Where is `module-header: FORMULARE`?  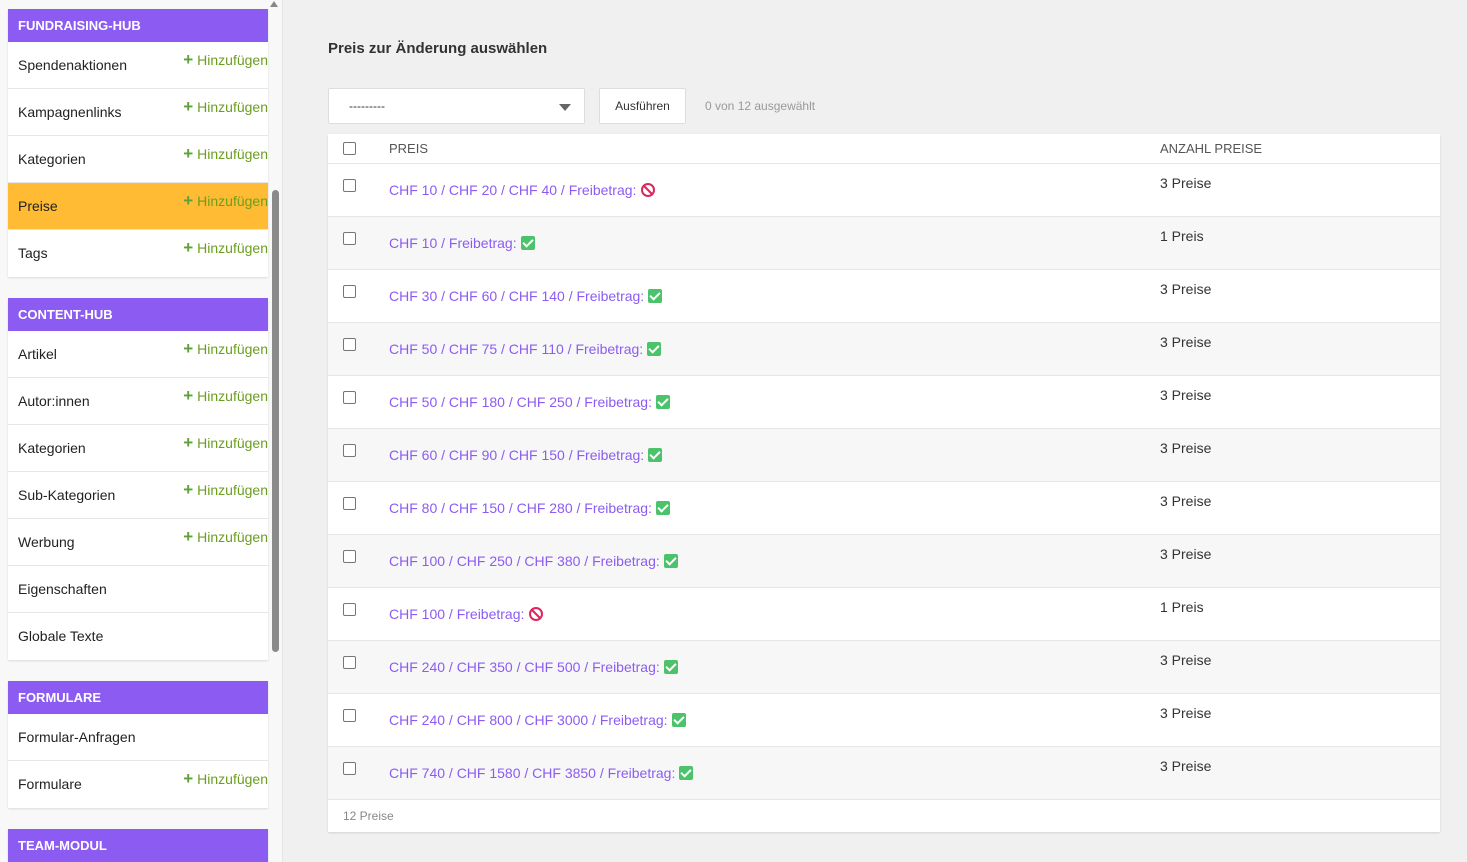
module-header: FORMULARE is located at coordinates (138, 697).